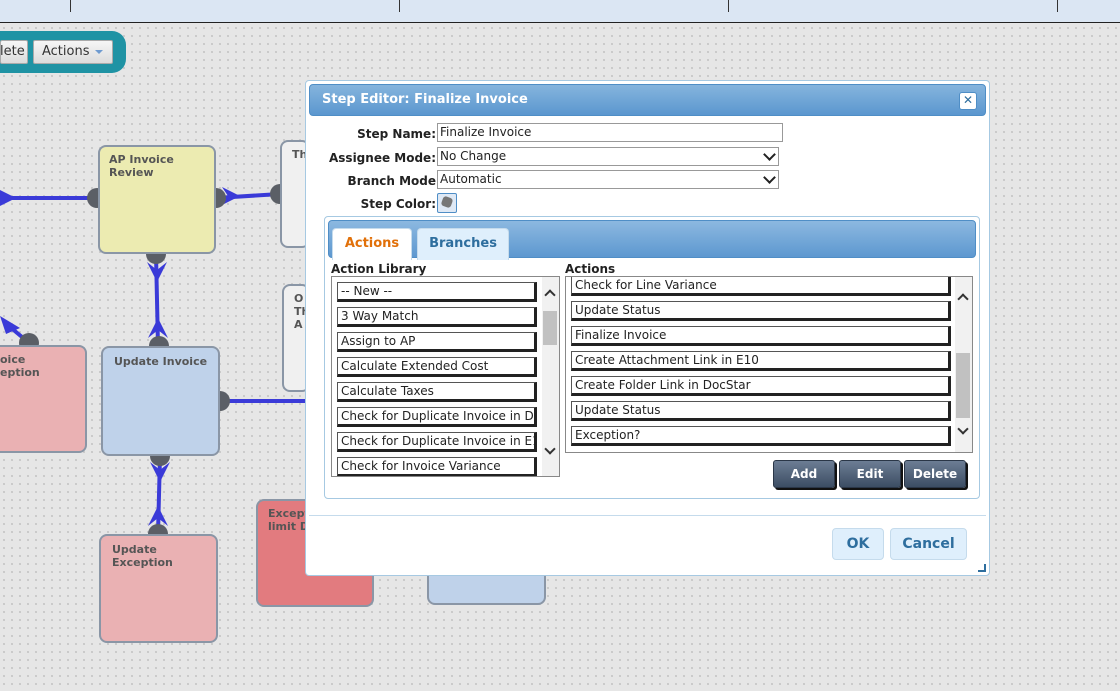 This screenshot has height=691, width=1120. I want to click on dialog-button-pane, so click(647, 542).